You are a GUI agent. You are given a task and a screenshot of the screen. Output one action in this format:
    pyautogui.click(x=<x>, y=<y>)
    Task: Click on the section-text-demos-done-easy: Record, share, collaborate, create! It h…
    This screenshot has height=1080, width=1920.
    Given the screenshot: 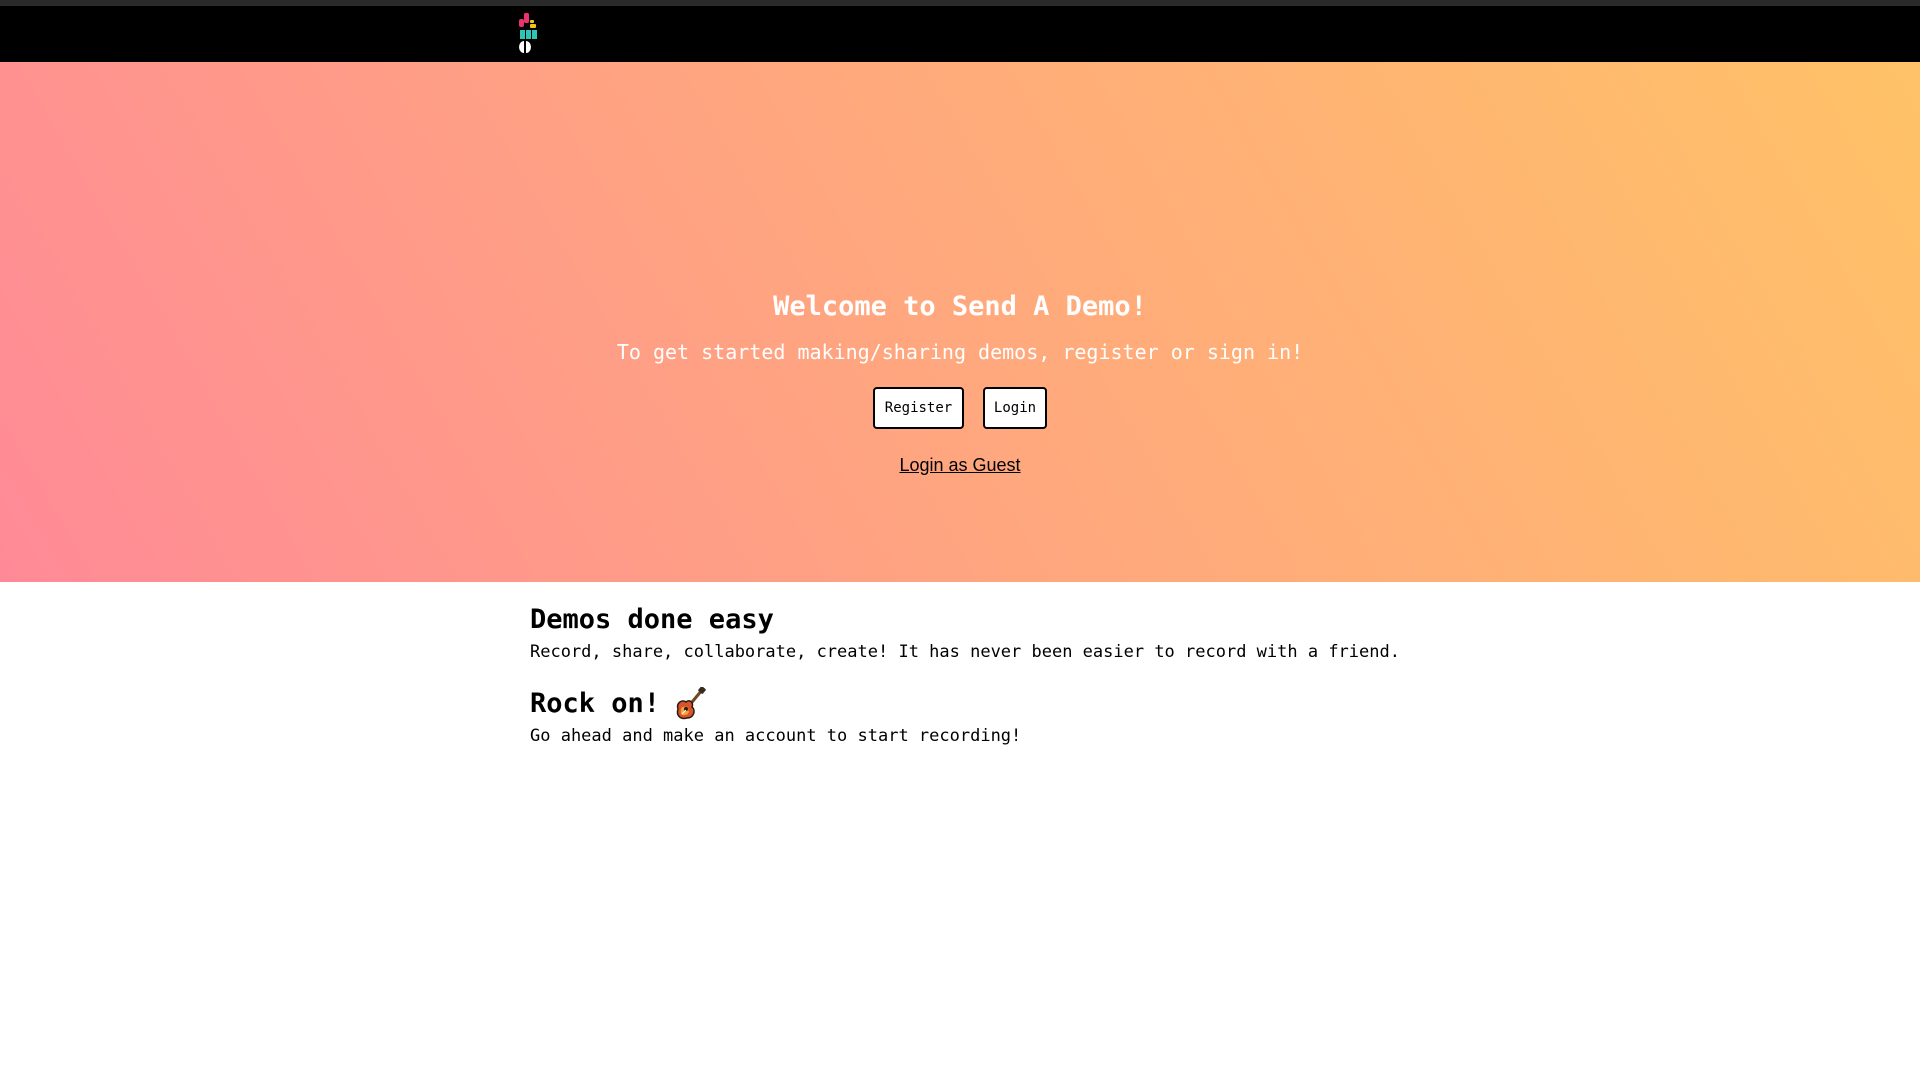 What is the action you would take?
    pyautogui.click(x=965, y=652)
    